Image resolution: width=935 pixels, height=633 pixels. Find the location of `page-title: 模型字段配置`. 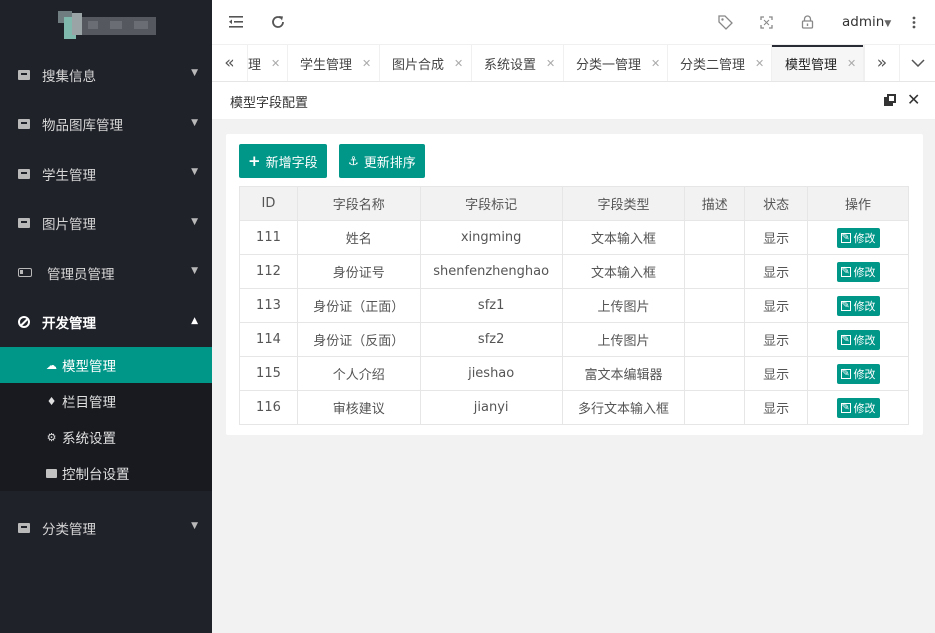

page-title: 模型字段配置 is located at coordinates (269, 103).